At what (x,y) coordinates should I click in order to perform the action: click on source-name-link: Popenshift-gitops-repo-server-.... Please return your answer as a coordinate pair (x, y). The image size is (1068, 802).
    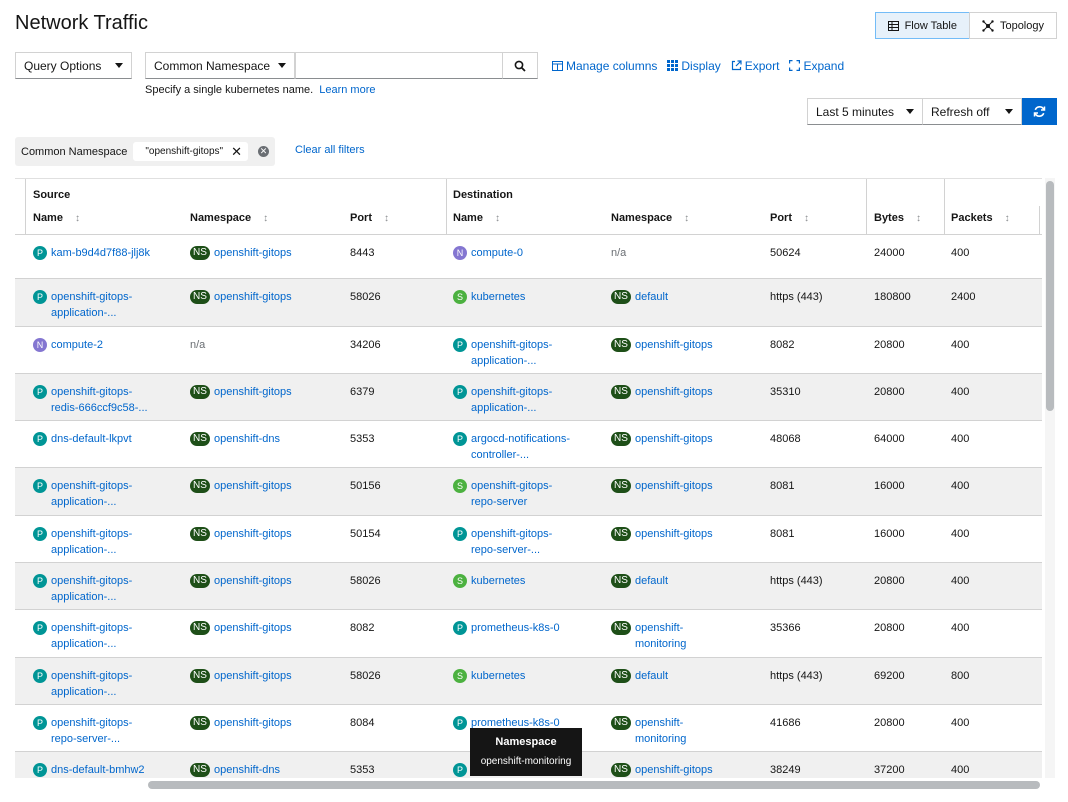
    Looking at the image, I should click on (82, 731).